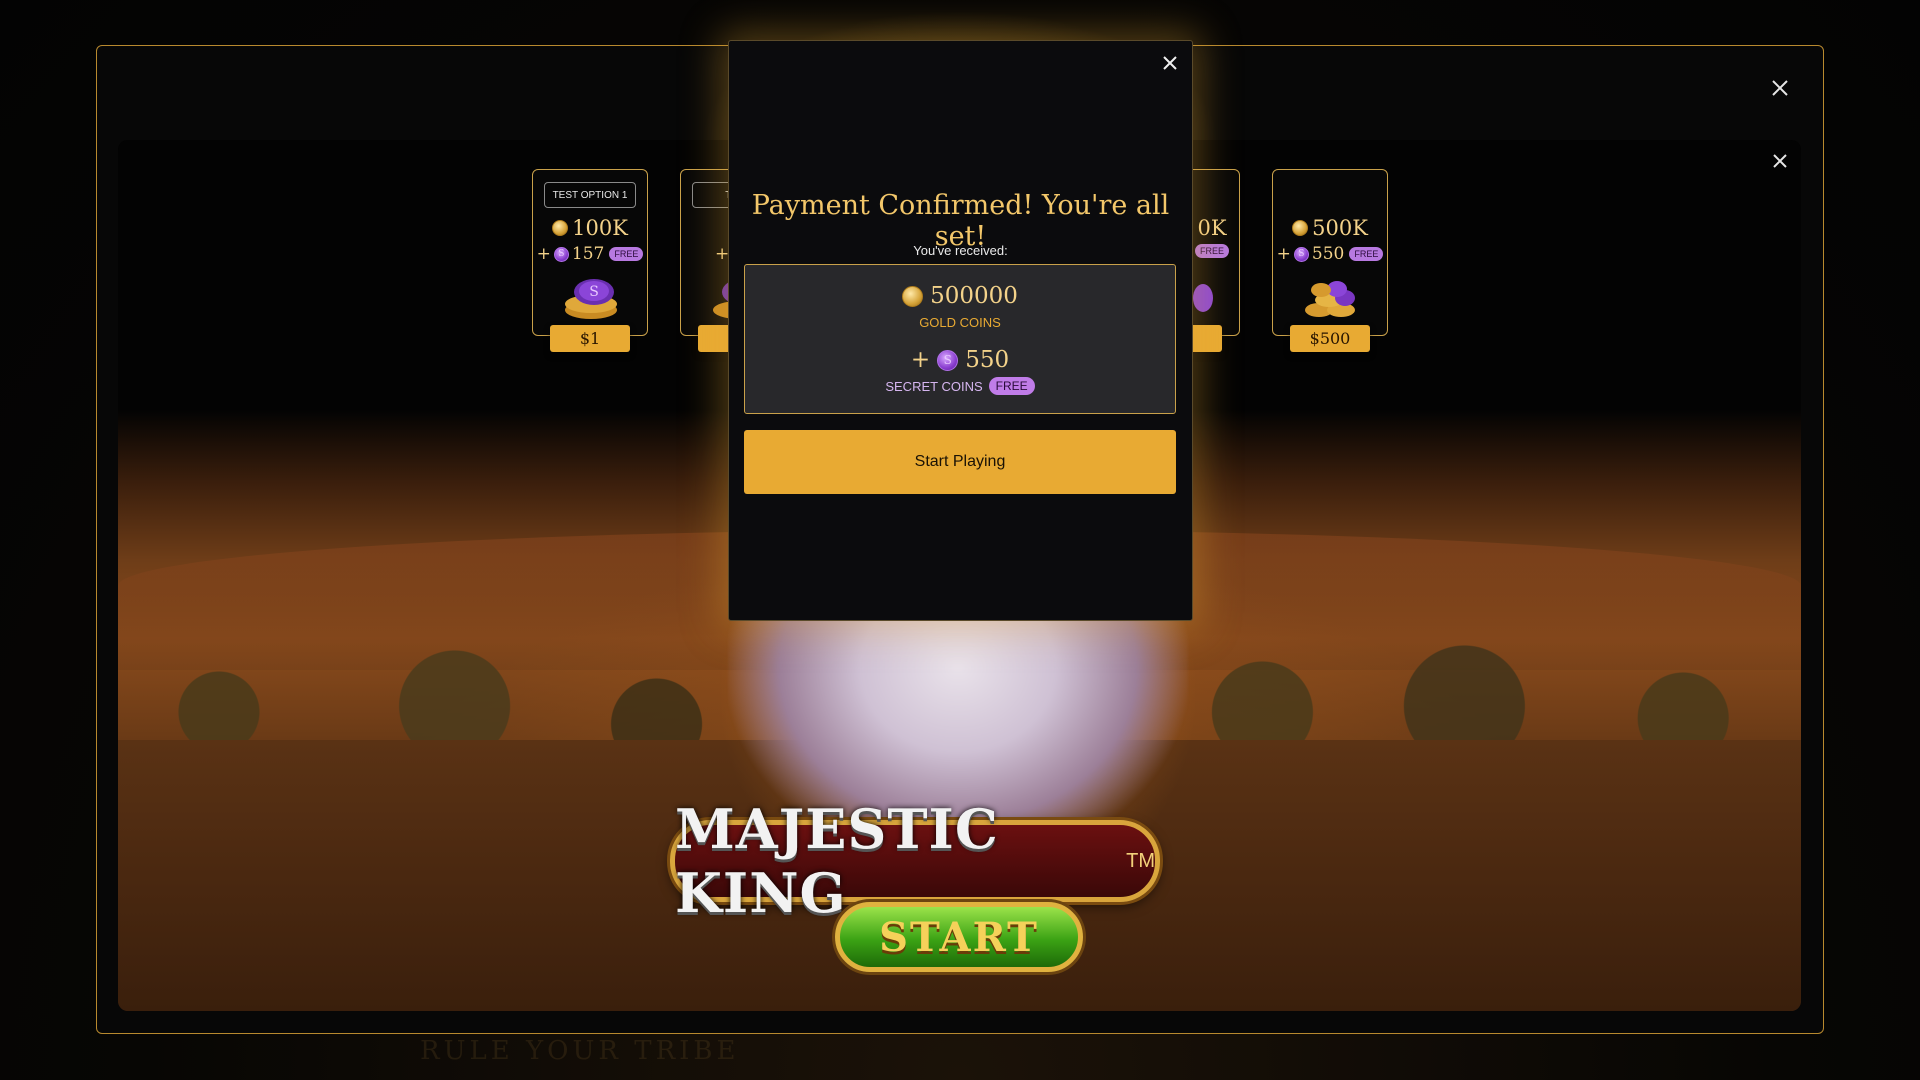  I want to click on package-tag: TEST OPTION 1, so click(590, 195).